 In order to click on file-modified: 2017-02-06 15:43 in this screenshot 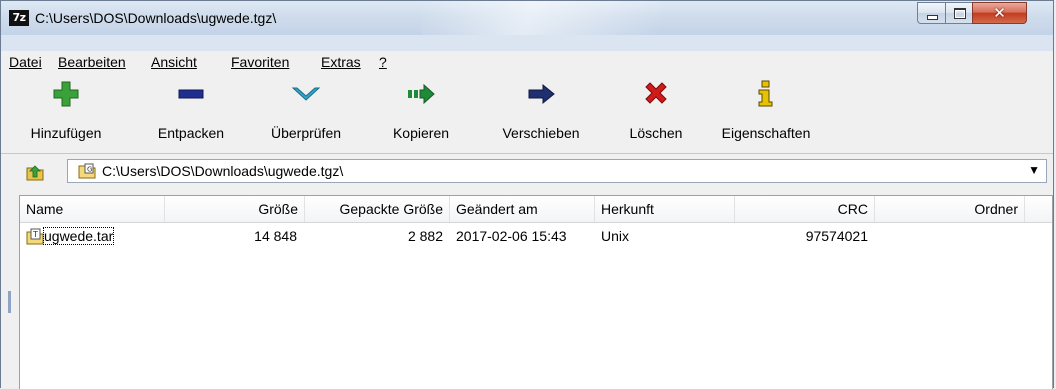, I will do `click(511, 236)`.